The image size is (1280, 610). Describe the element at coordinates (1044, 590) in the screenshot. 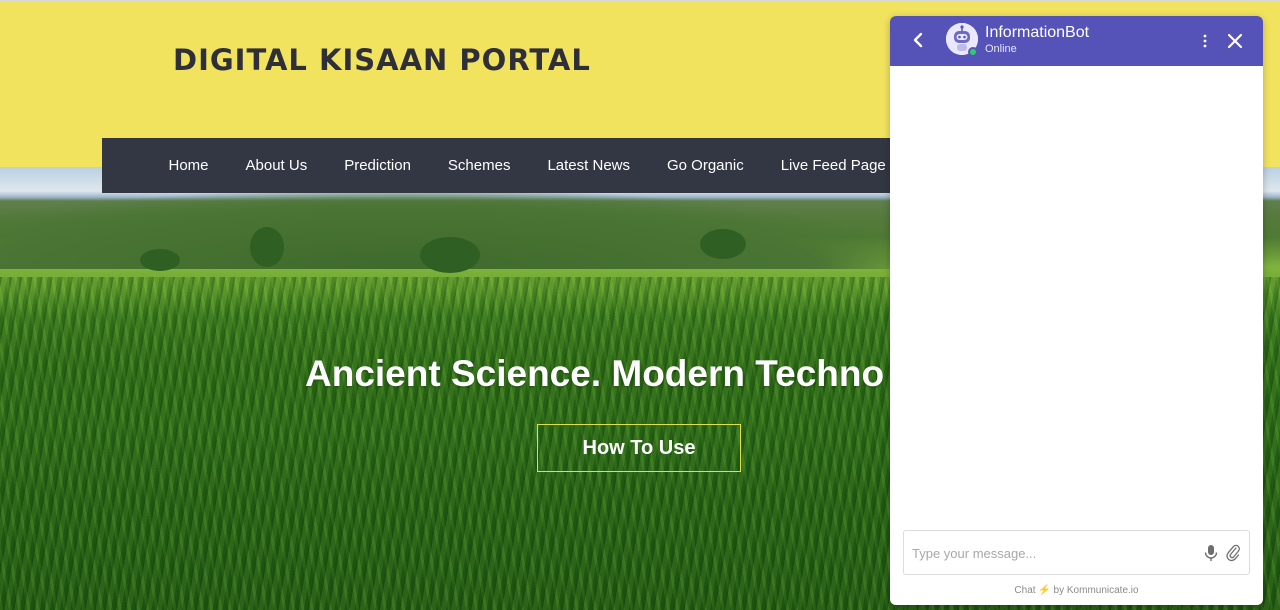

I see `bolt-icon: ⚡` at that location.